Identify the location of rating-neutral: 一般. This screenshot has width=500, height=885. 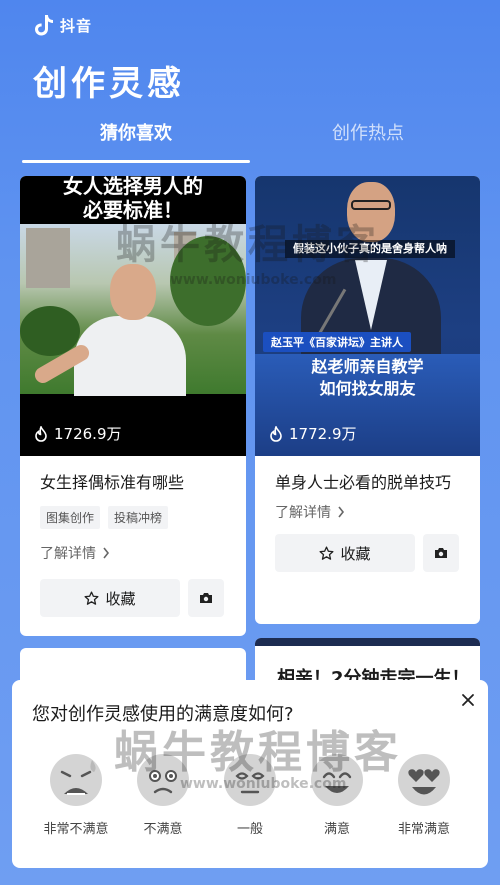
(250, 794).